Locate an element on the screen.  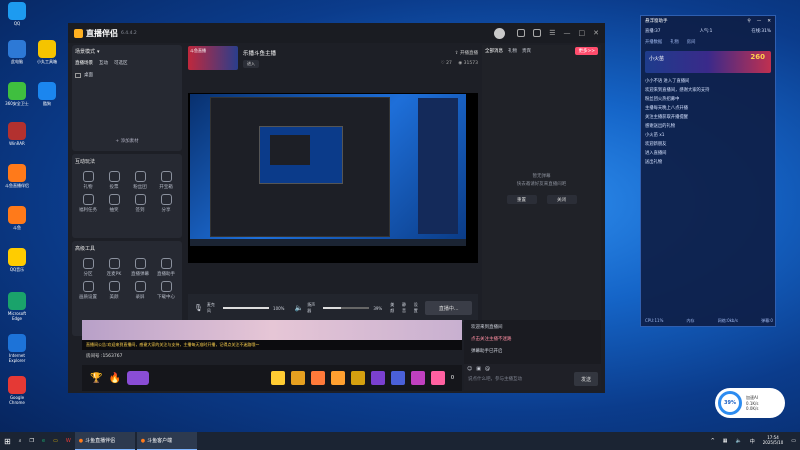
network-icon: ▦ is located at coordinates (725, 441).